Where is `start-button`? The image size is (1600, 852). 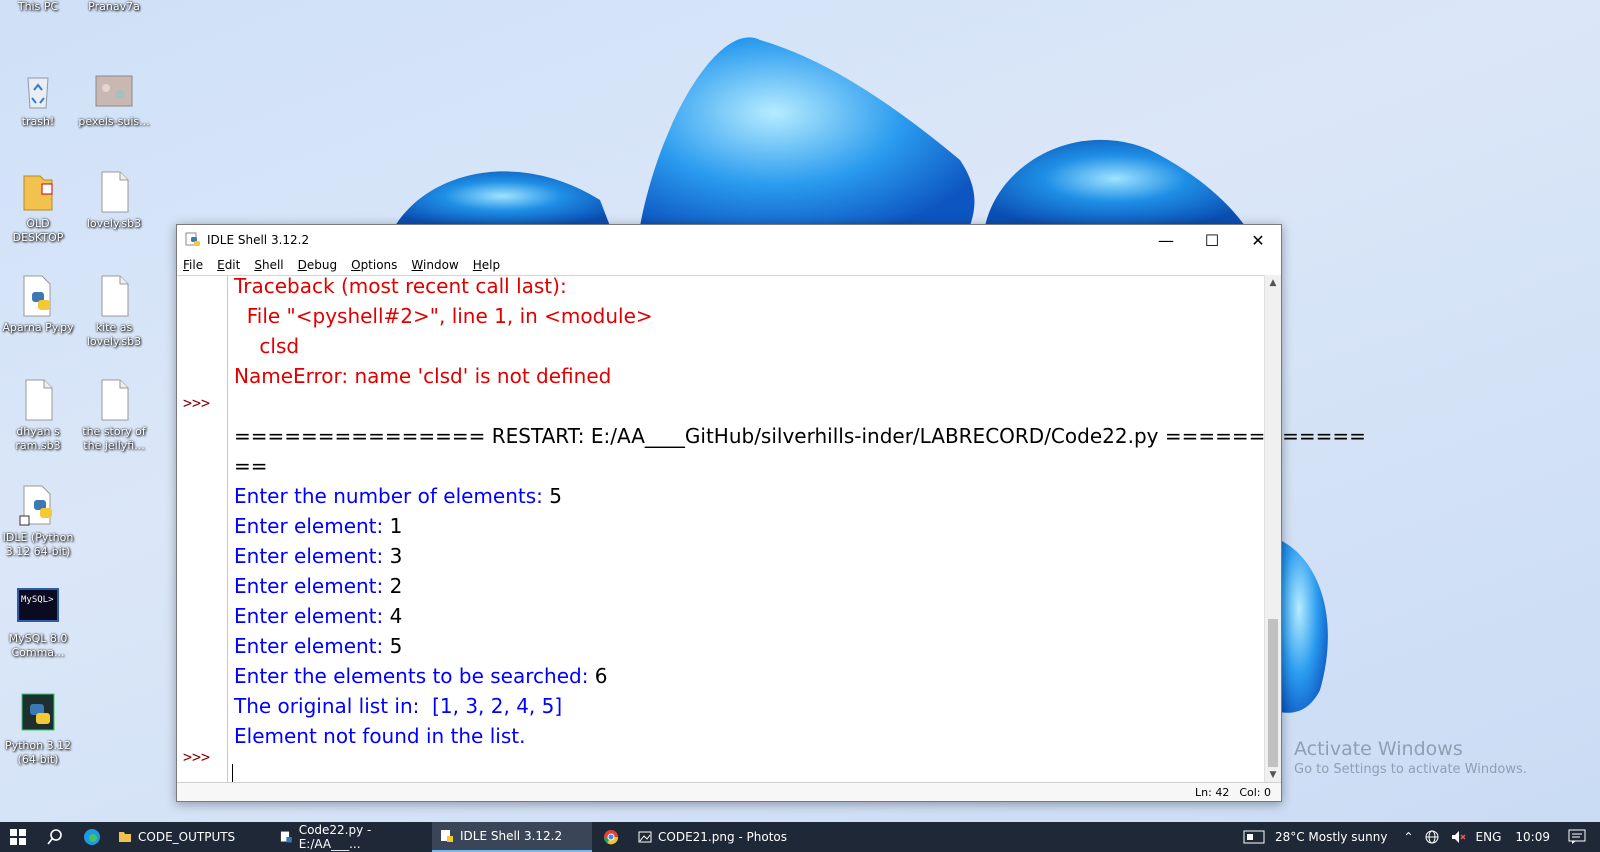 start-button is located at coordinates (18, 837).